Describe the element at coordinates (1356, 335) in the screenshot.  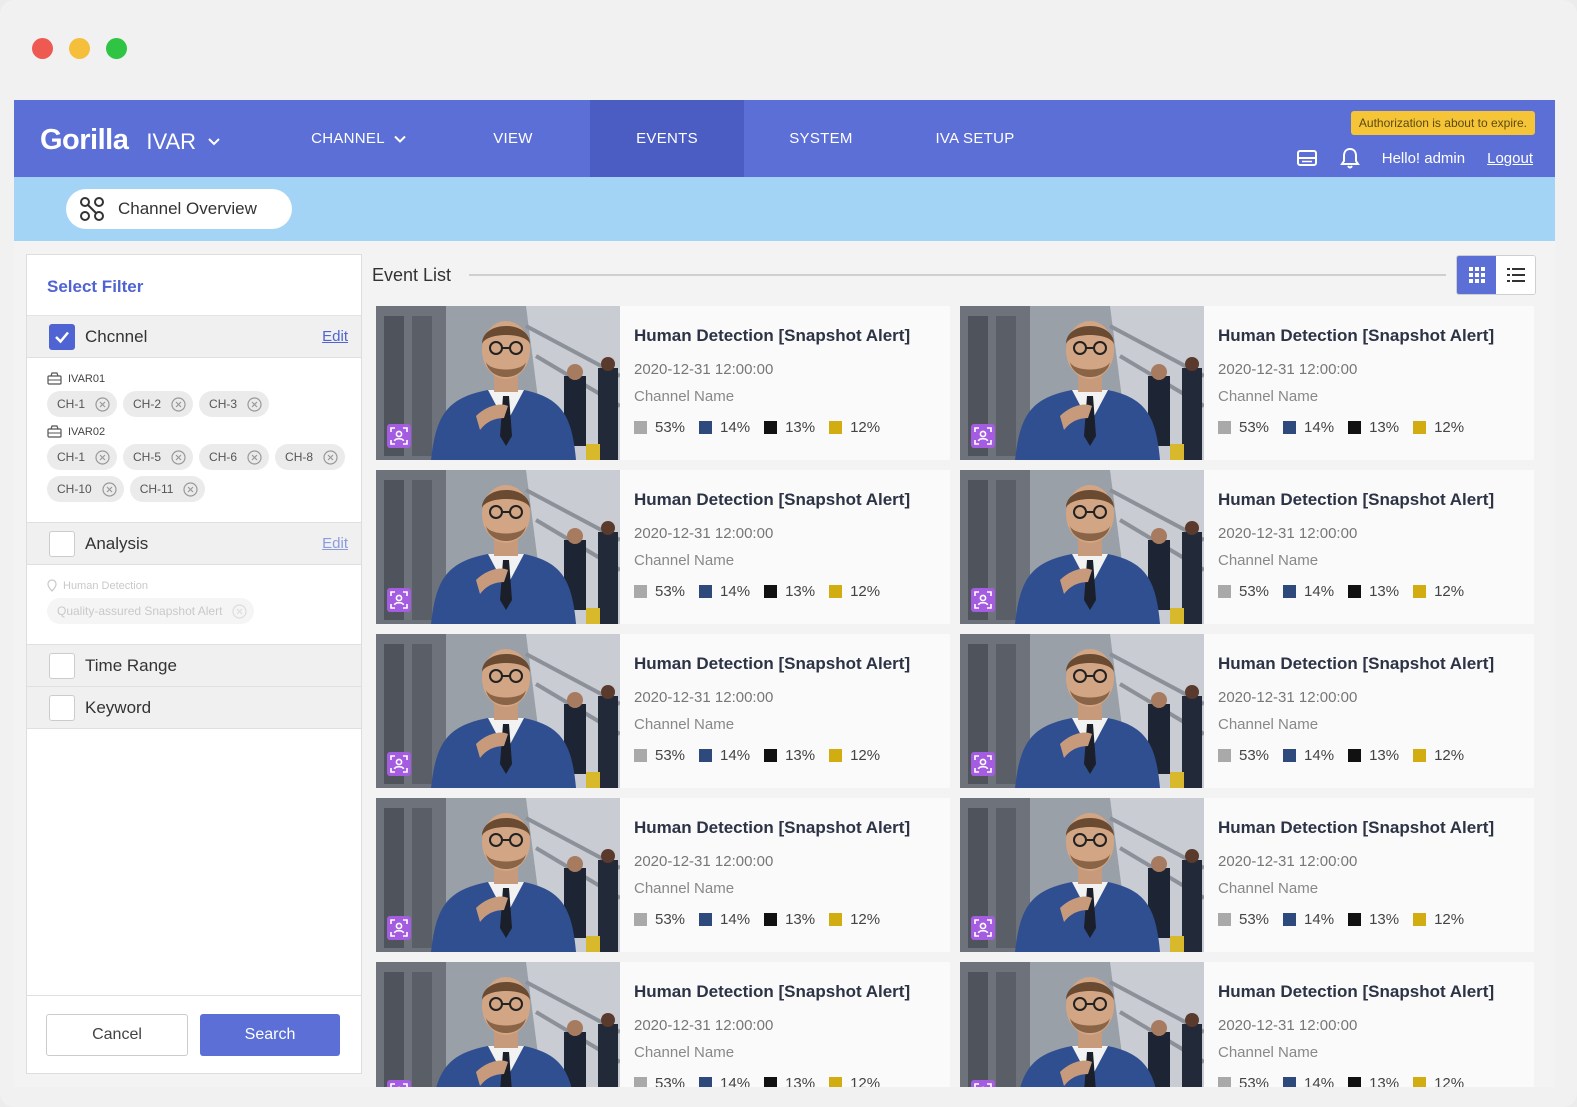
I see `event-title: Human Detection [Snapshot Alert]` at that location.